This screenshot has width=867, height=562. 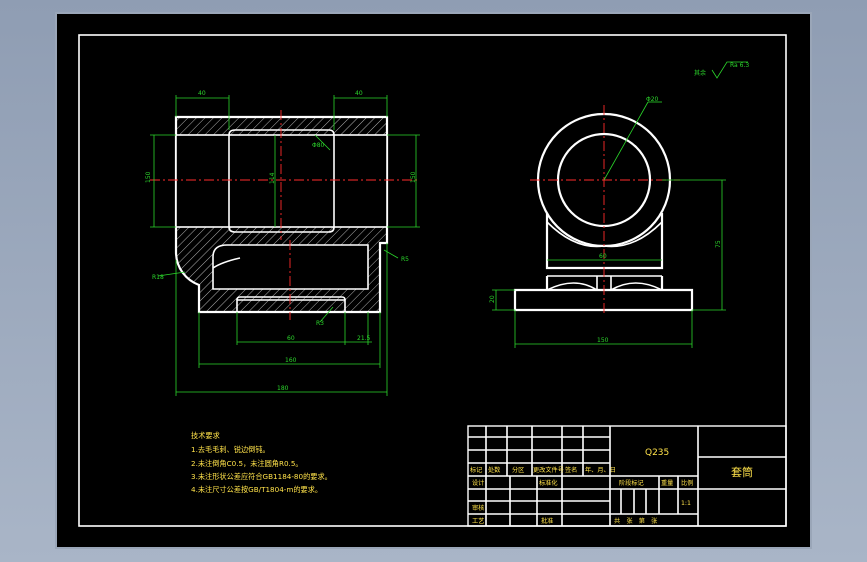 I want to click on dim-groove: R3, so click(x=320, y=323).